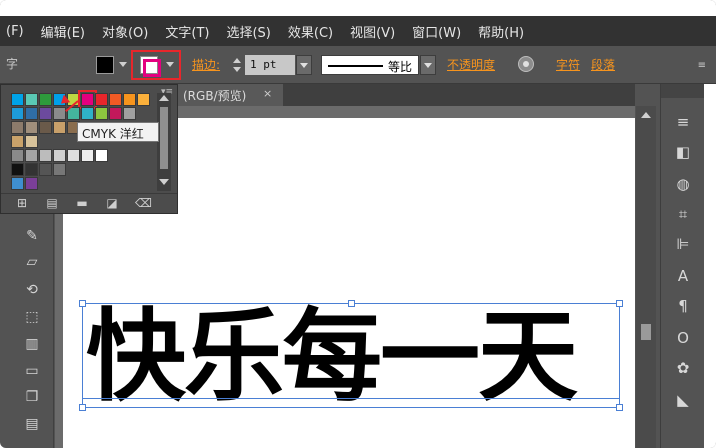  What do you see at coordinates (170, 64) in the screenshot?
I see `stroke-dropdown-arrow-icon` at bounding box center [170, 64].